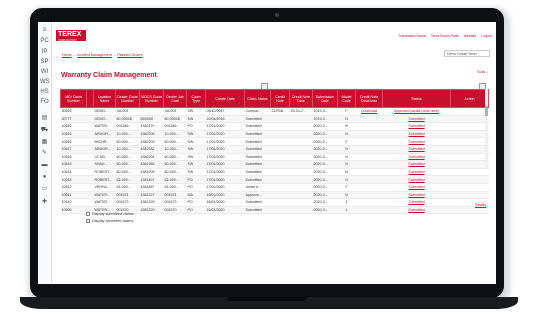 This screenshot has width=533, height=326. What do you see at coordinates (301, 98) in the screenshot?
I see `column-header: Credit Note Date` at bounding box center [301, 98].